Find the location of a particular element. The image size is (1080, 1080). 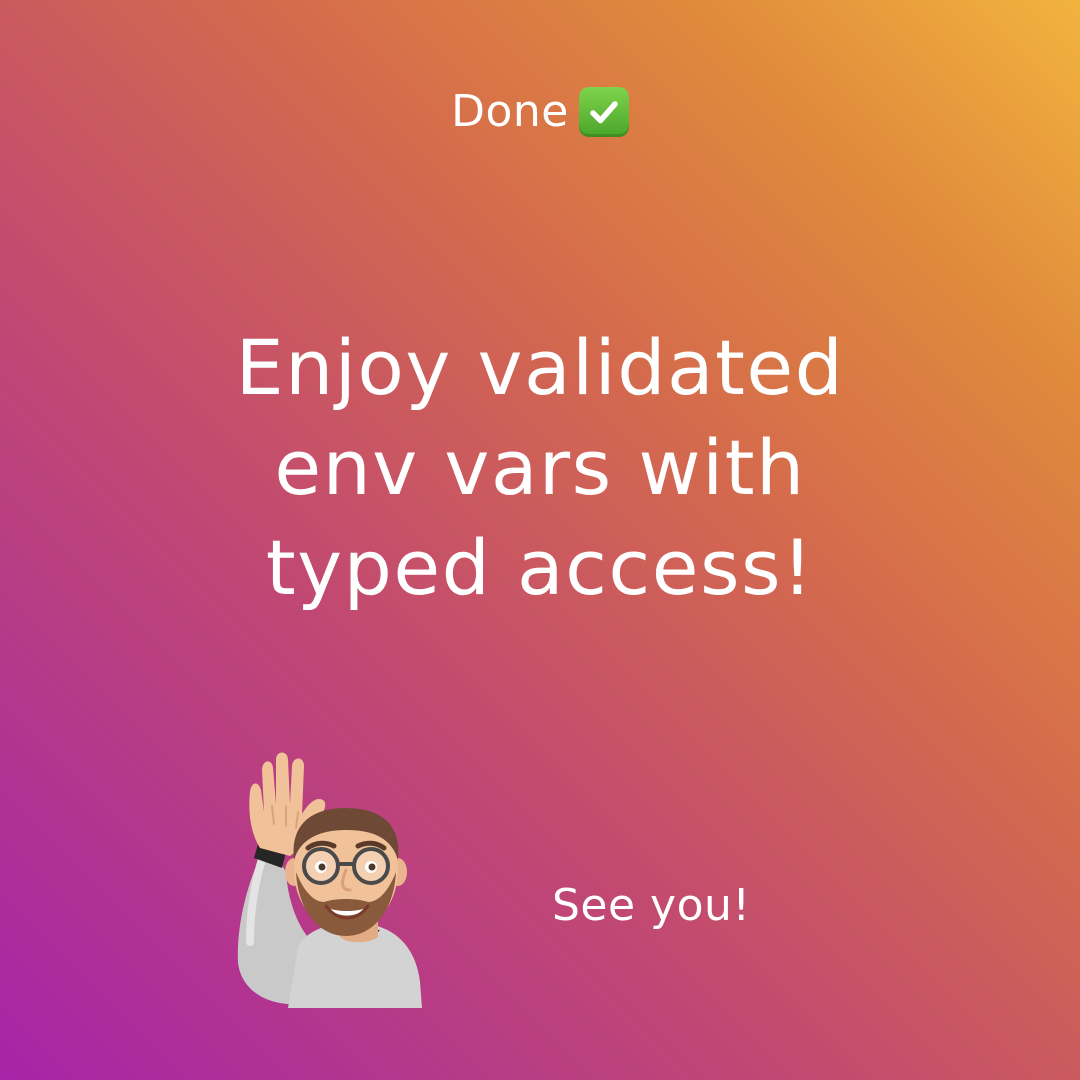

done-label: Done is located at coordinates (510, 111).